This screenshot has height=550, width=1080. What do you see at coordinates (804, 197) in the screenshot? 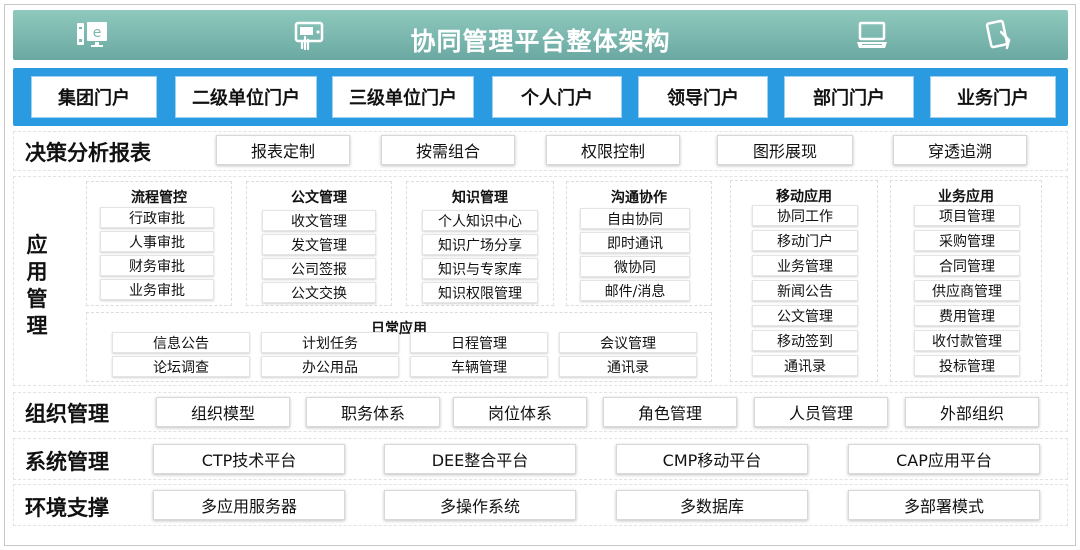
I see `group-title: 移动应用` at bounding box center [804, 197].